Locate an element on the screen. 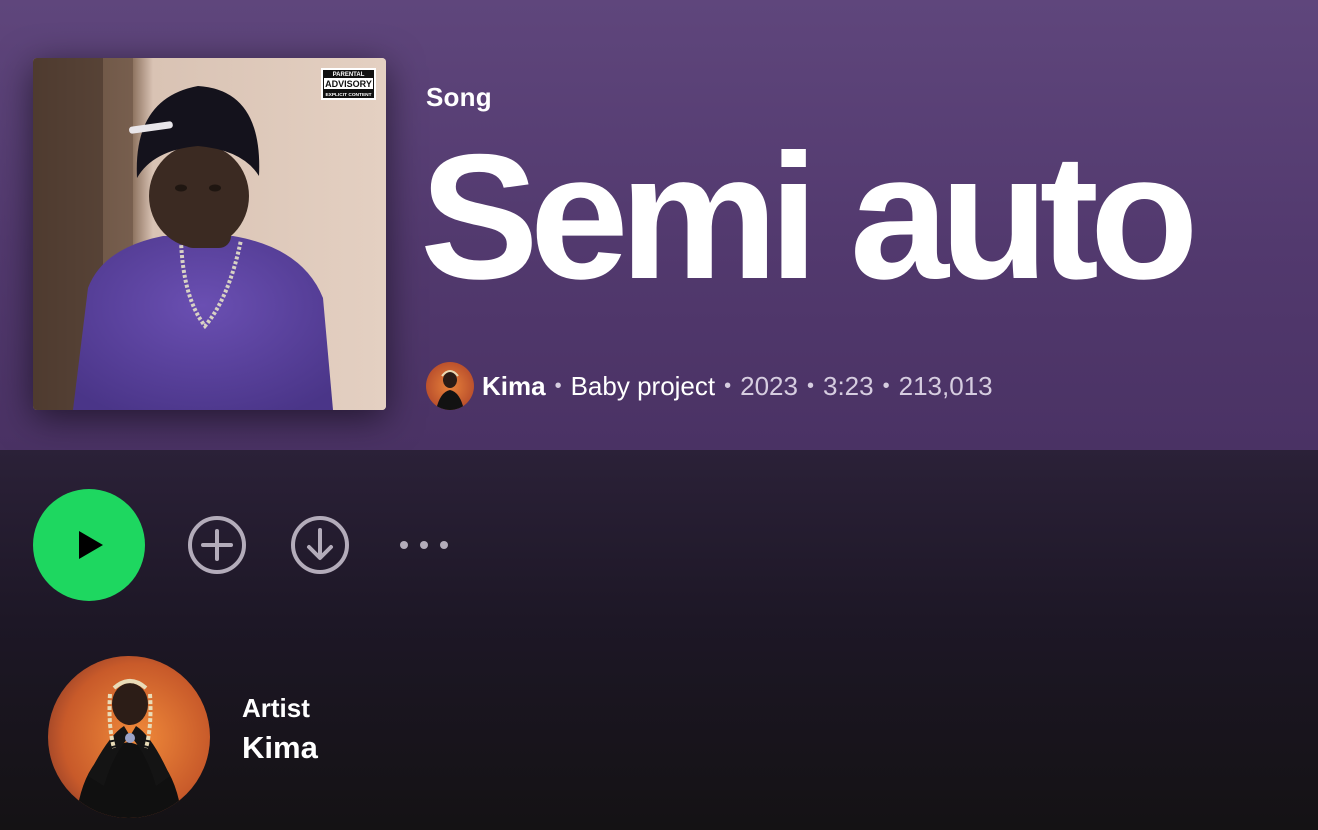  artist-avatar is located at coordinates (129, 737).